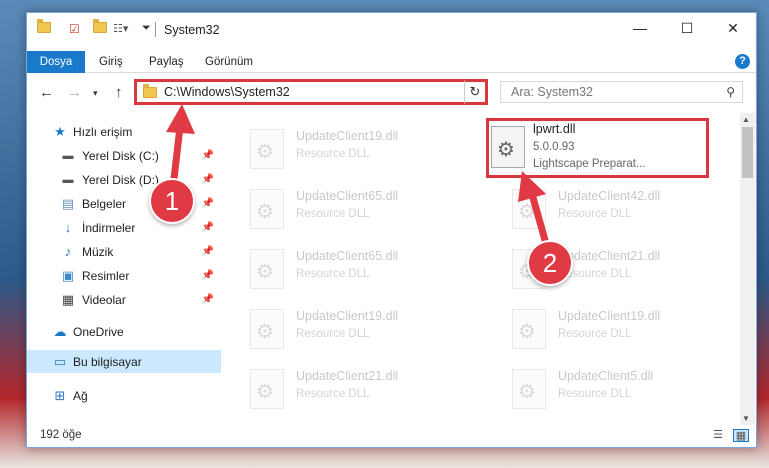 The width and height of the screenshot is (769, 468). What do you see at coordinates (124, 395) in the screenshot?
I see `sidebar-item-network: ⊞ Ağ` at bounding box center [124, 395].